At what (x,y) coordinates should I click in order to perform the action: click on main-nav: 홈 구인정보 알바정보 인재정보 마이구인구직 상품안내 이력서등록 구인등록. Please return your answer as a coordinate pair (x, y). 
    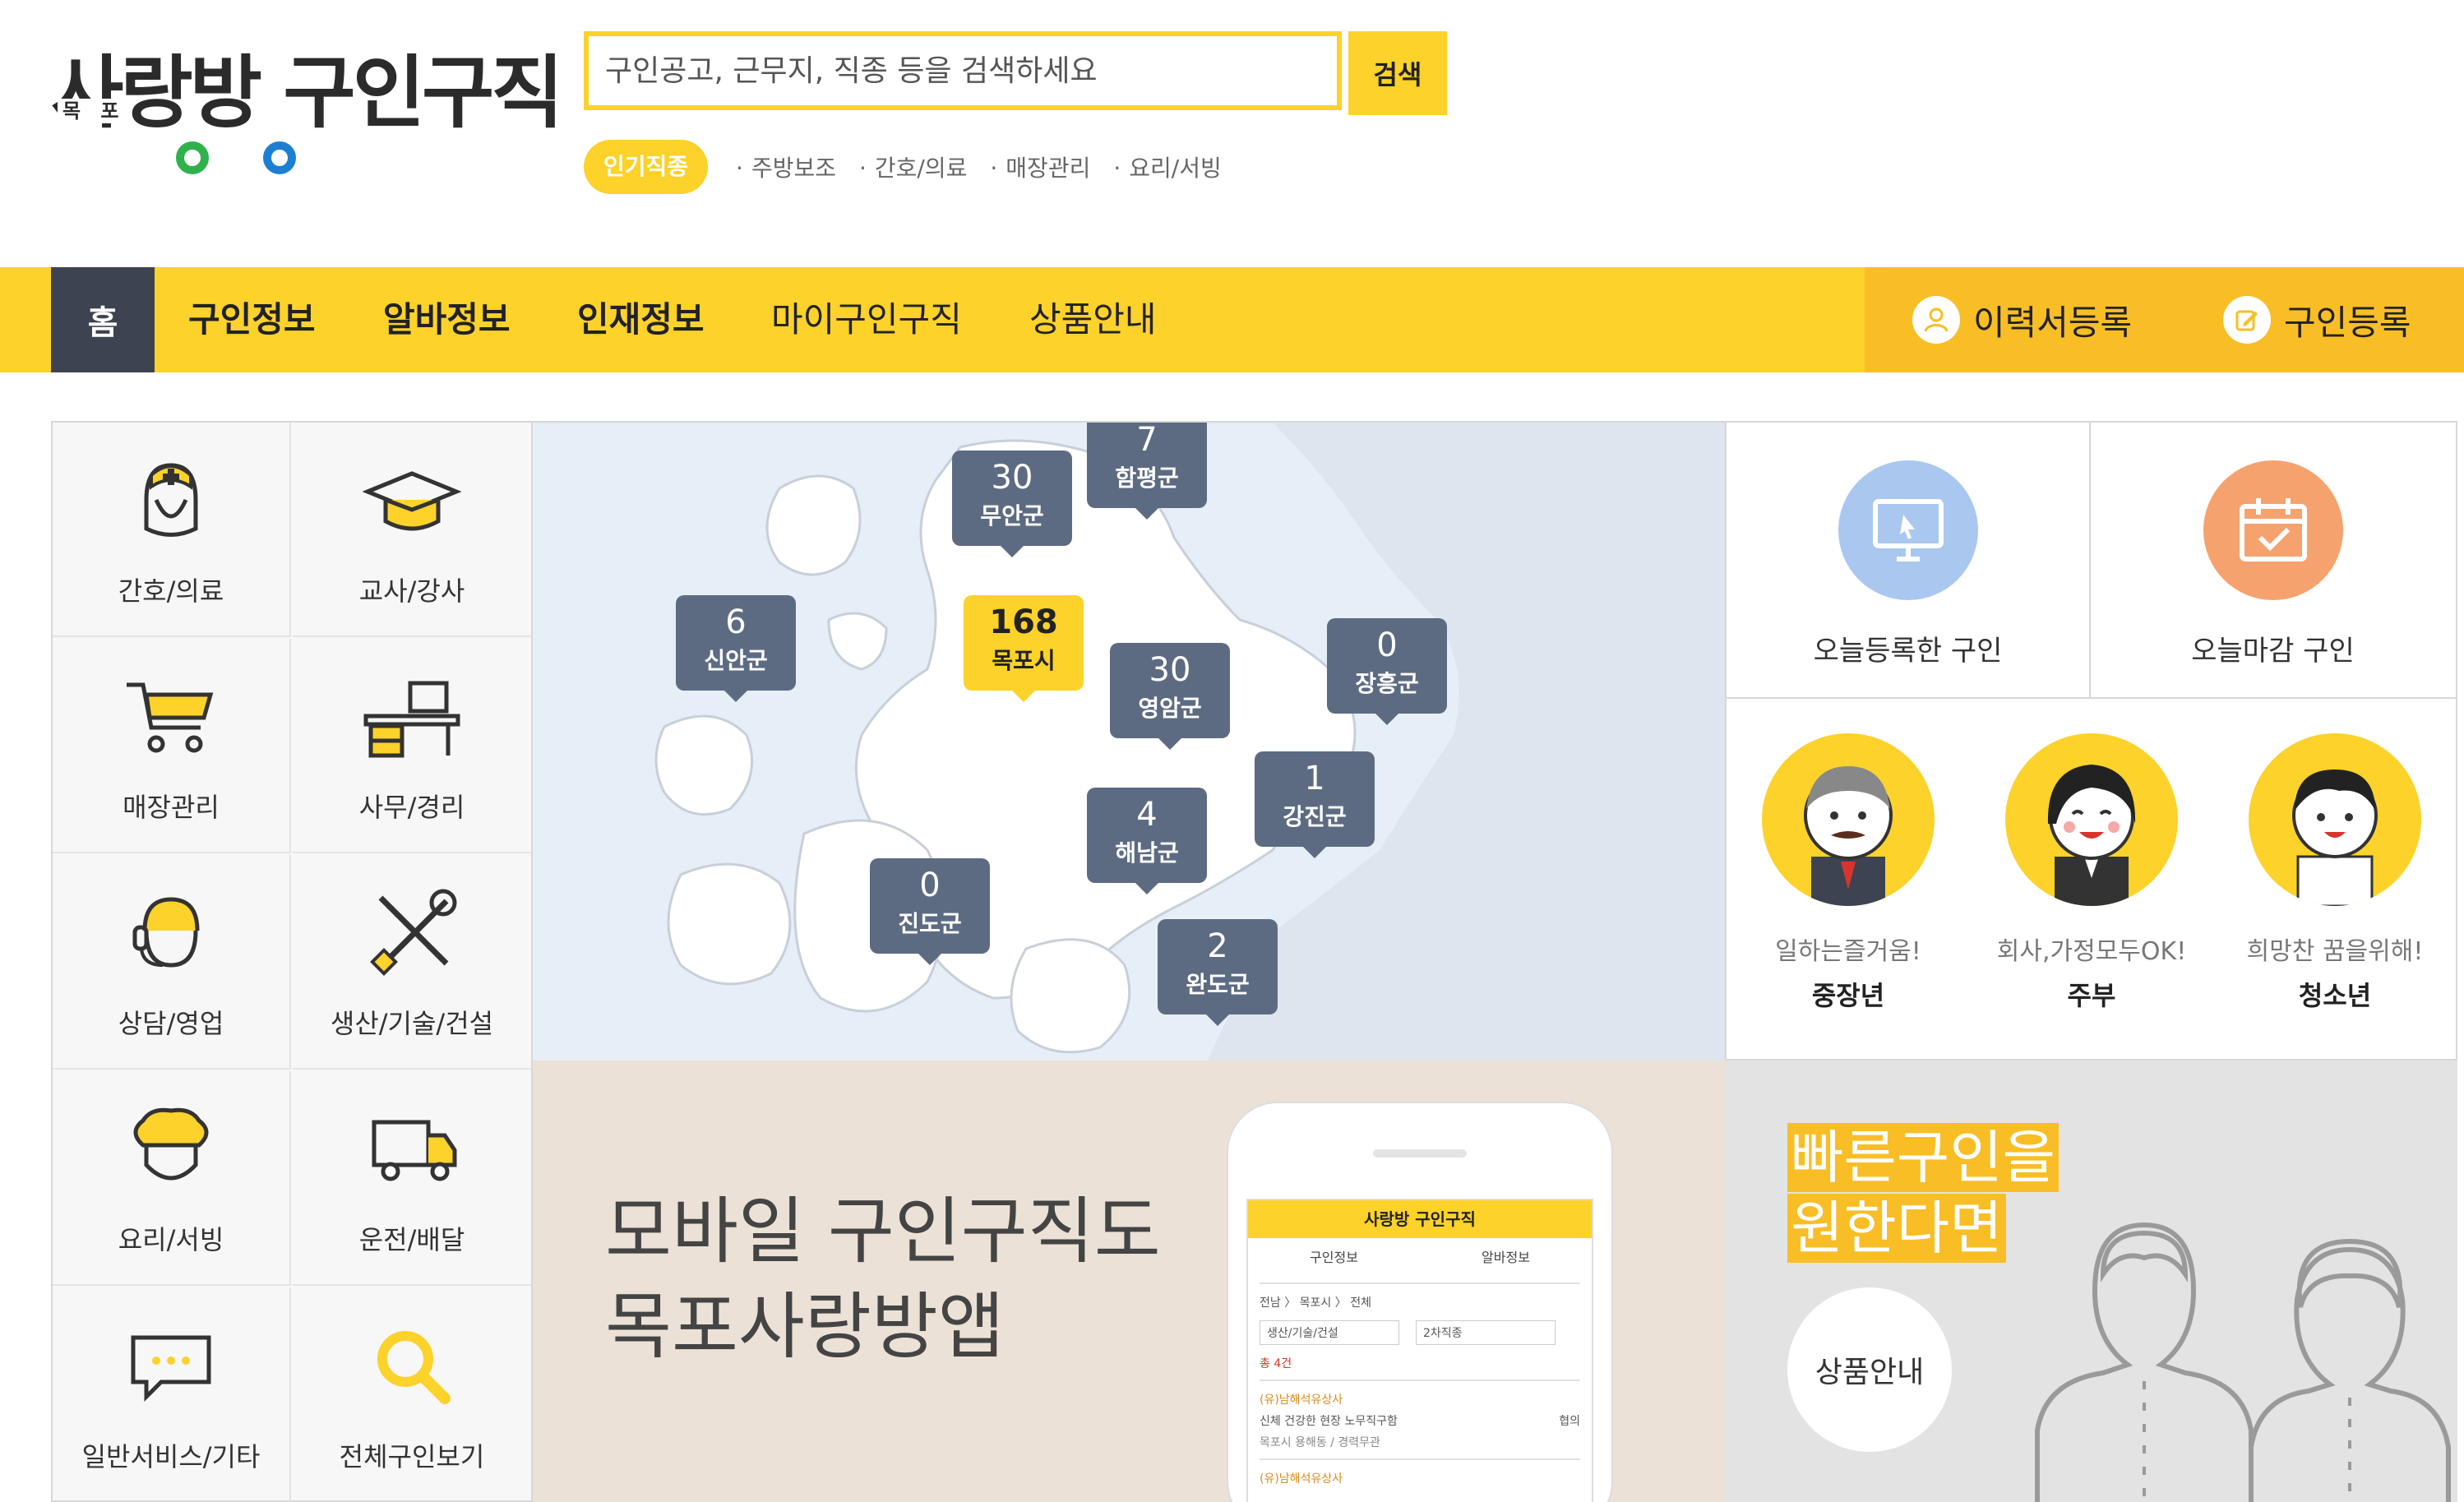
    Looking at the image, I should click on (1232, 319).